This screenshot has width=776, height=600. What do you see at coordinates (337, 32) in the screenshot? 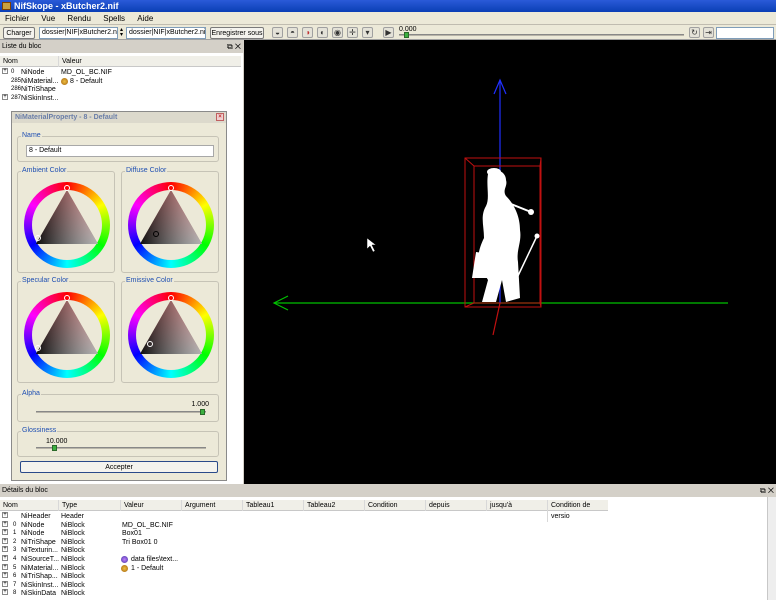
I see `perspective-icon: ◉` at bounding box center [337, 32].